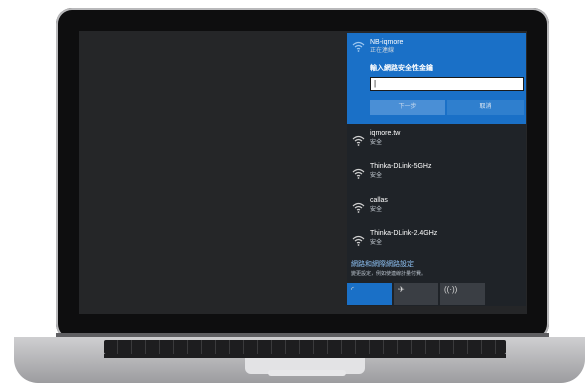  Describe the element at coordinates (401, 166) in the screenshot. I see `network-name: Thinka-DLink-5GHz` at that location.